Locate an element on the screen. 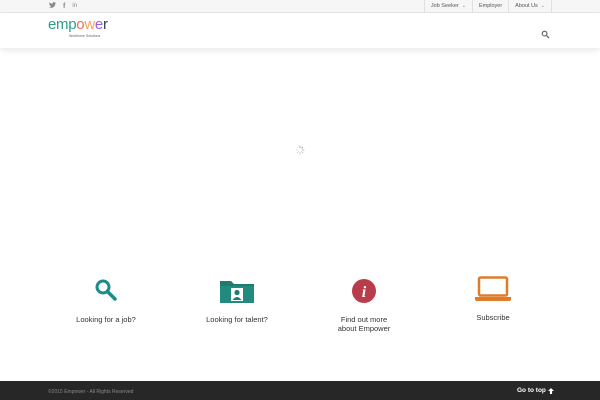 The image size is (600, 400). logo-wordmark: empower is located at coordinates (78, 25).